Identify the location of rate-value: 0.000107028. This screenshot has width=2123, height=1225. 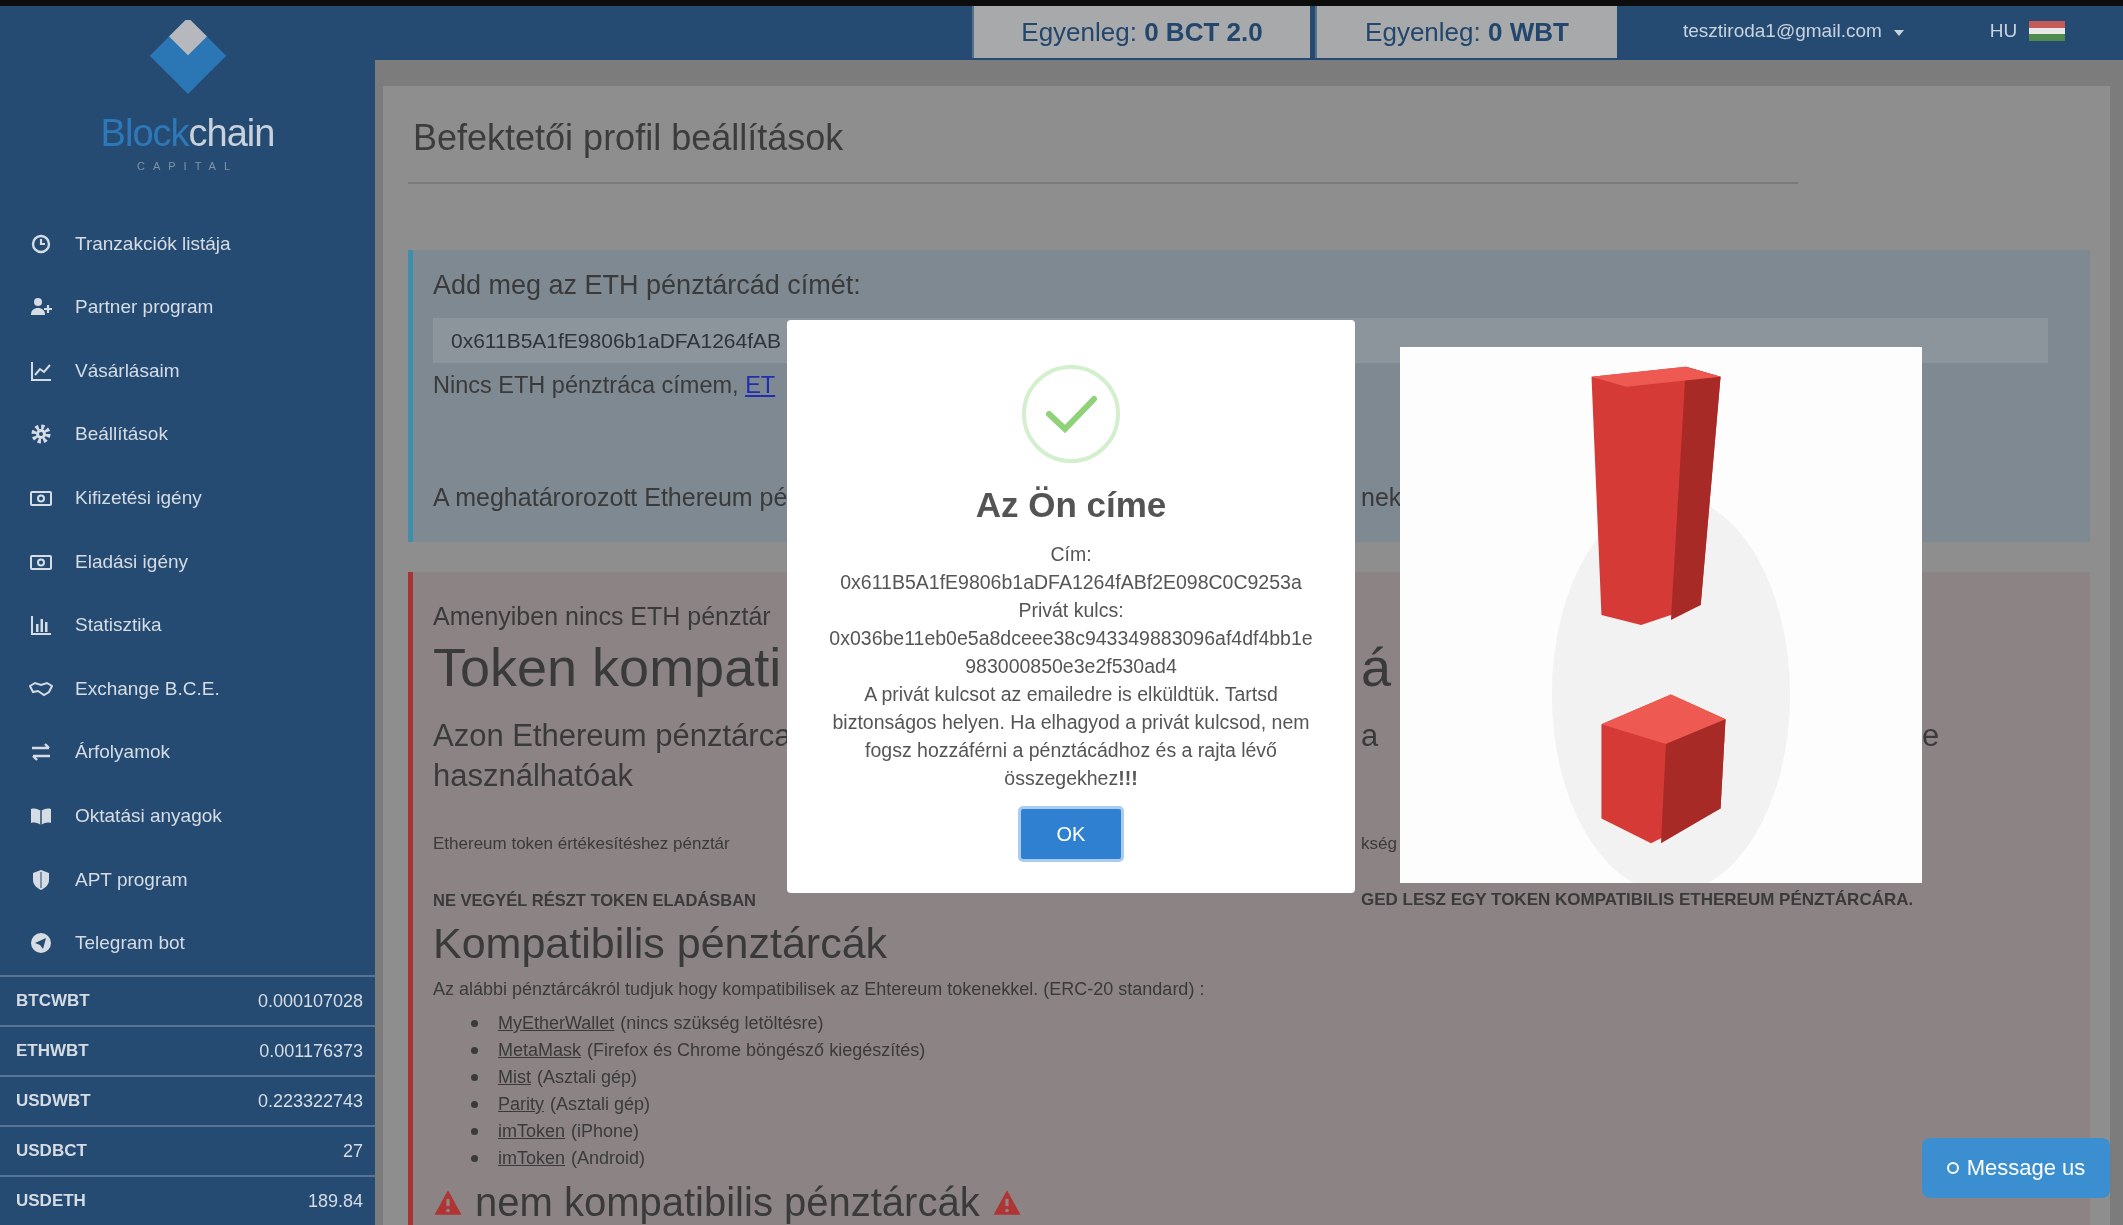
(310, 1001).